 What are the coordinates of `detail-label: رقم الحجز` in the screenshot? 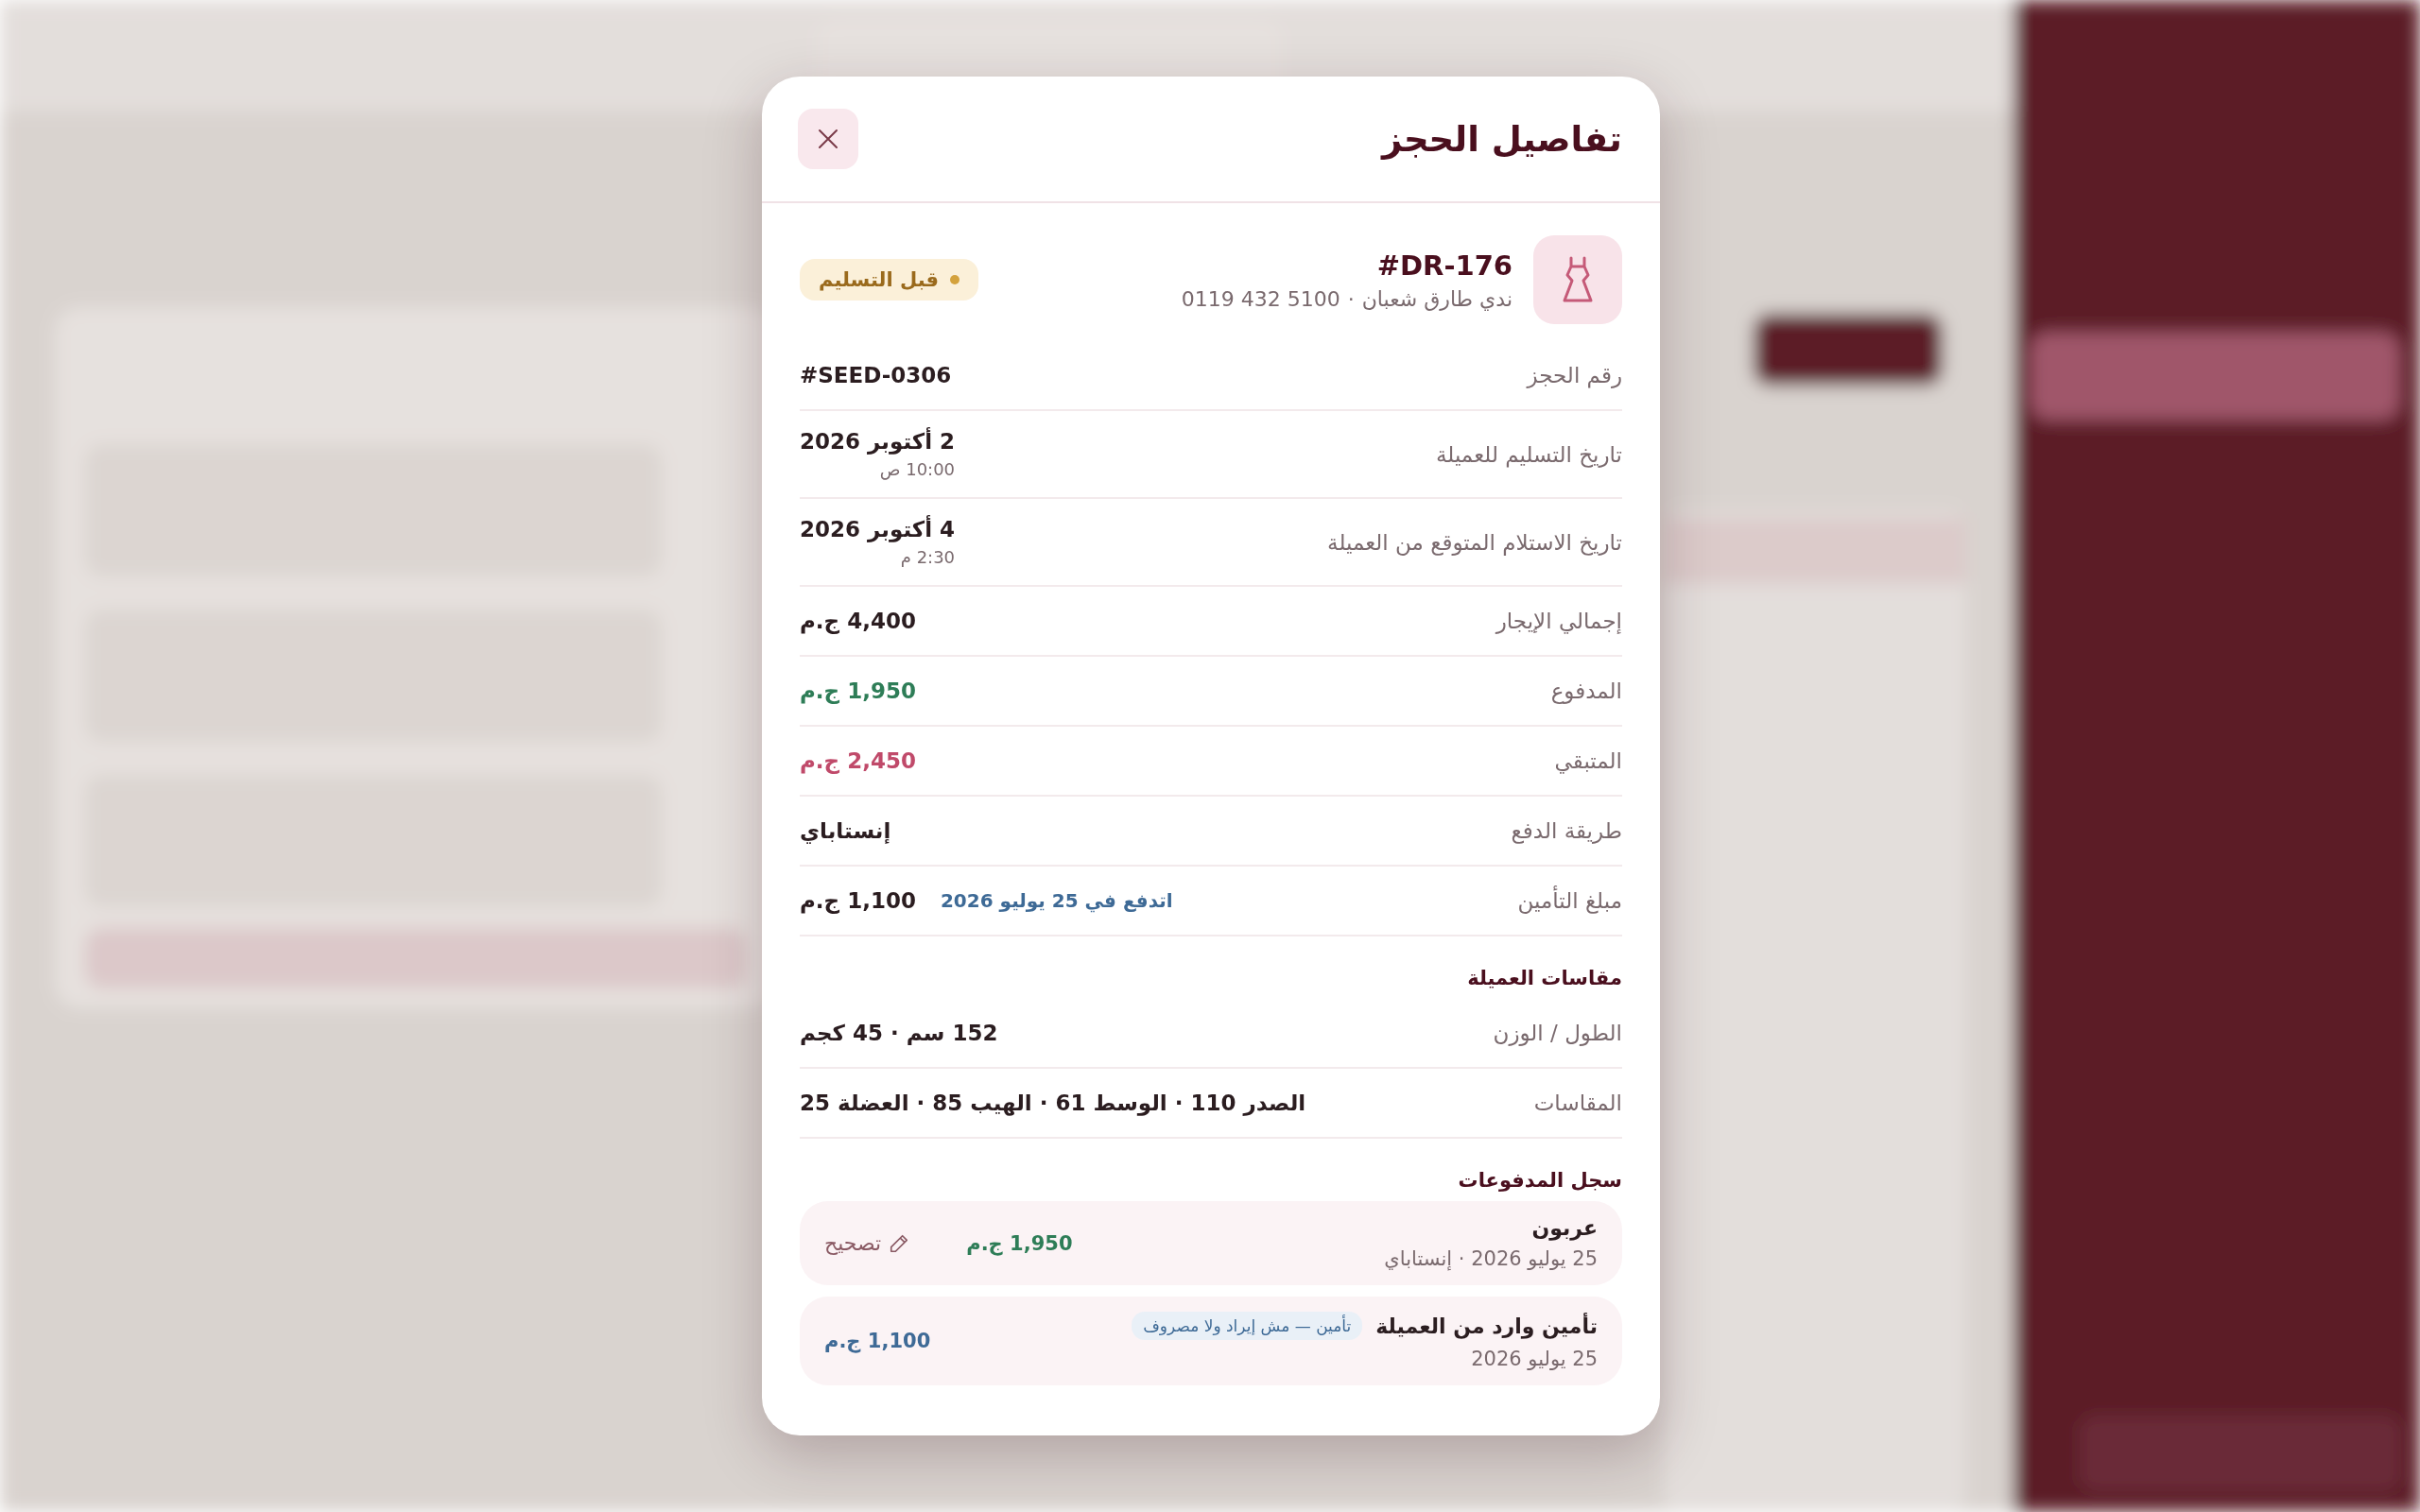 It's located at (1574, 375).